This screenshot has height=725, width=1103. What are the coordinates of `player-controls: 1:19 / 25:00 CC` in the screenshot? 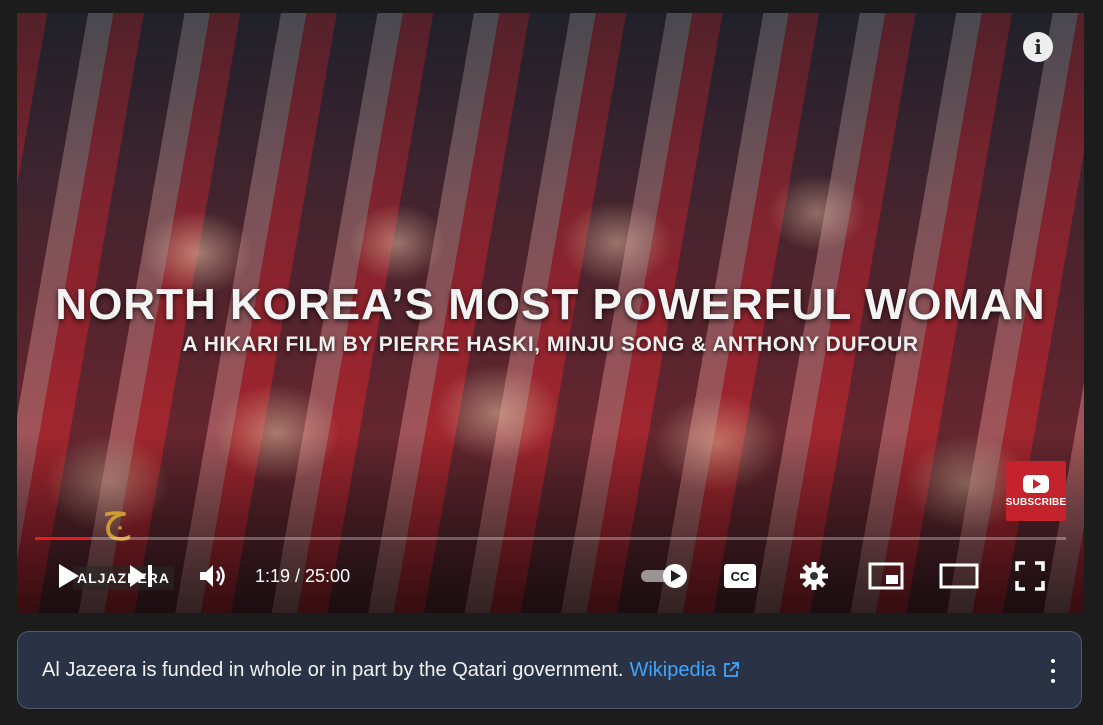 It's located at (550, 576).